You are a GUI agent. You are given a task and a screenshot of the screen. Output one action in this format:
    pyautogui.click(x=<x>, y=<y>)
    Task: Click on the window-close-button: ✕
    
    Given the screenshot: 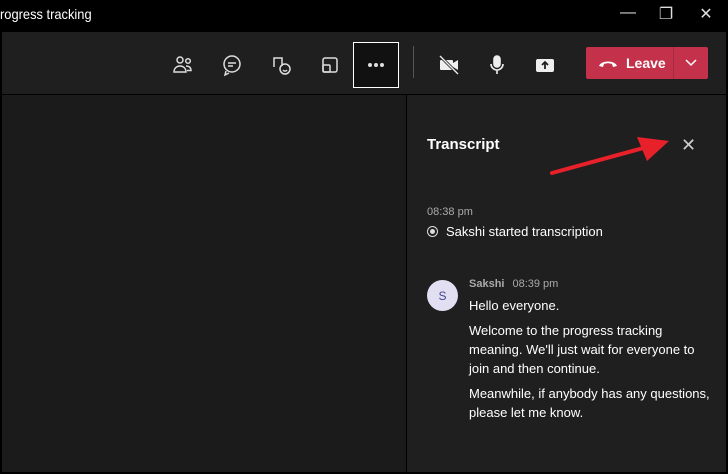 What is the action you would take?
    pyautogui.click(x=706, y=14)
    